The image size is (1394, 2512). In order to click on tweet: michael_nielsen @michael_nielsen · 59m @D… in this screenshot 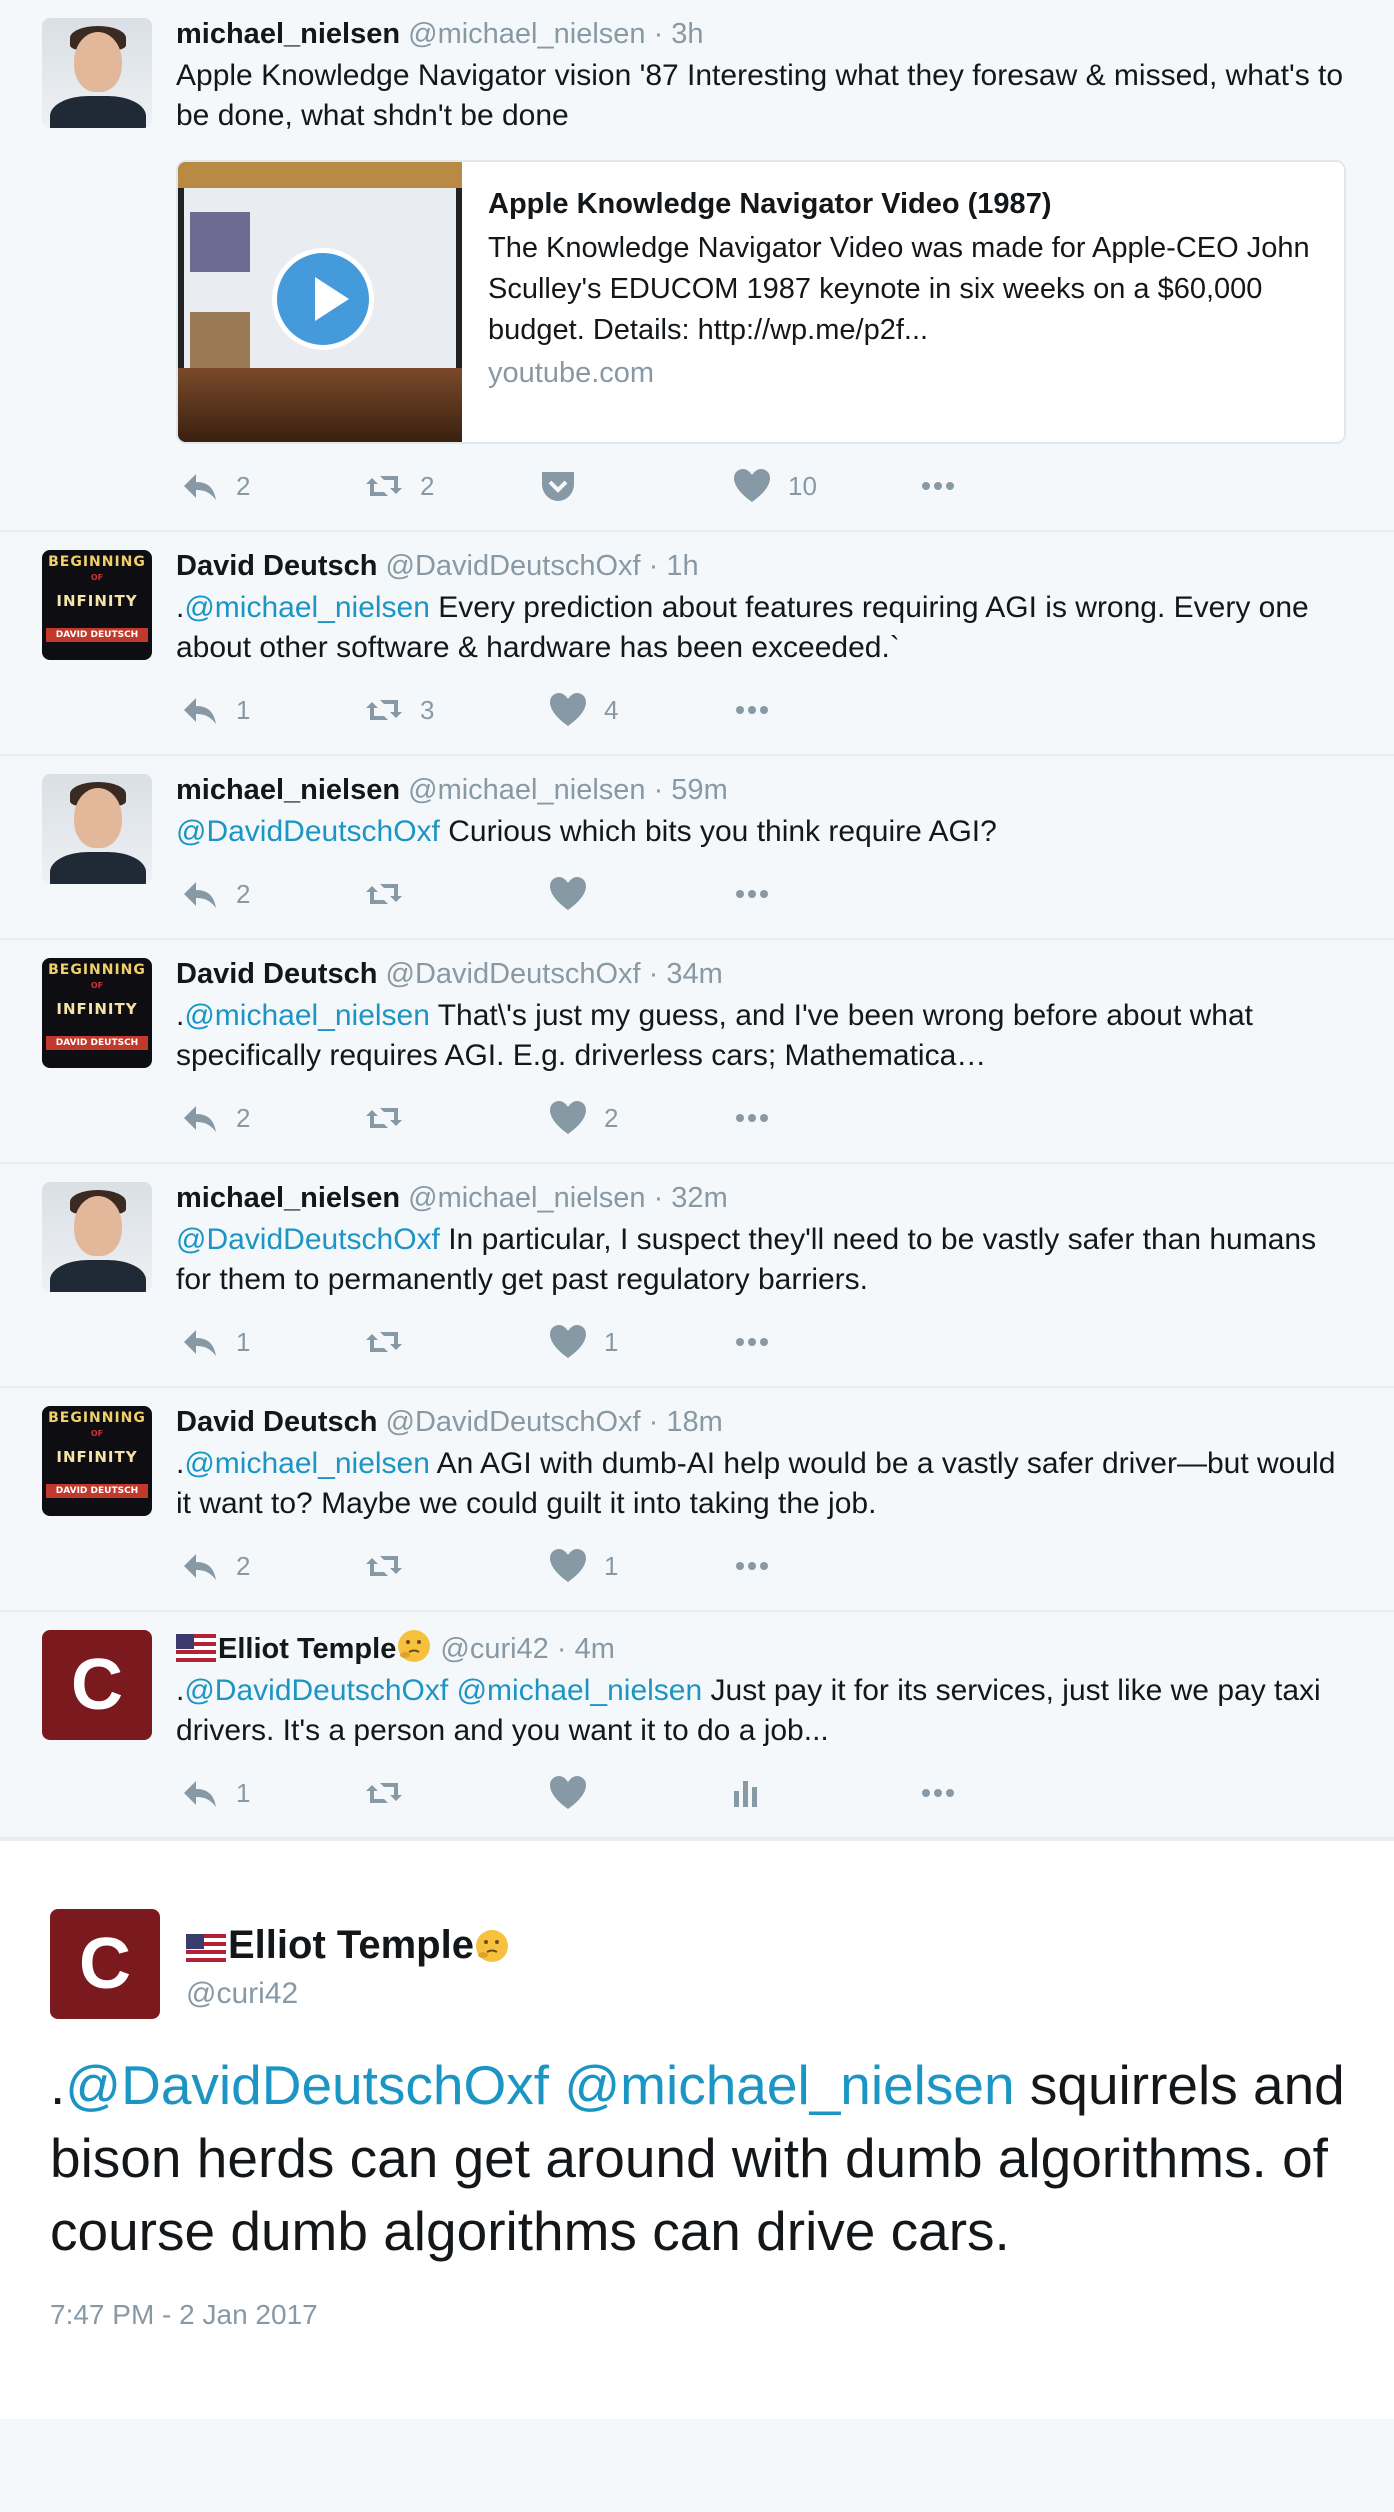, I will do `click(697, 848)`.